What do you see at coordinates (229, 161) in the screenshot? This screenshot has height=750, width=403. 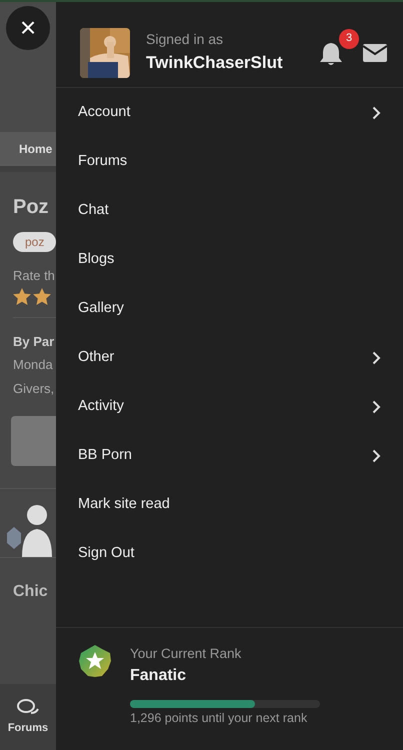 I see `menu-item: Forums` at bounding box center [229, 161].